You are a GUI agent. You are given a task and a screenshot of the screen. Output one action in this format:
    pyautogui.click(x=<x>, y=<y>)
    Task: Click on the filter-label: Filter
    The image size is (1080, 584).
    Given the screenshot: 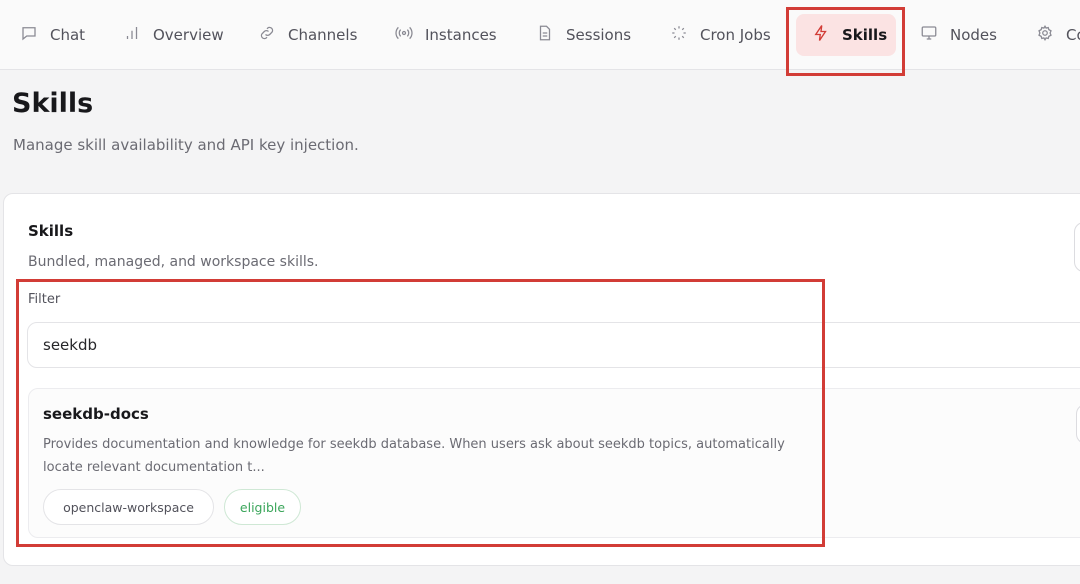 What is the action you would take?
    pyautogui.click(x=44, y=299)
    